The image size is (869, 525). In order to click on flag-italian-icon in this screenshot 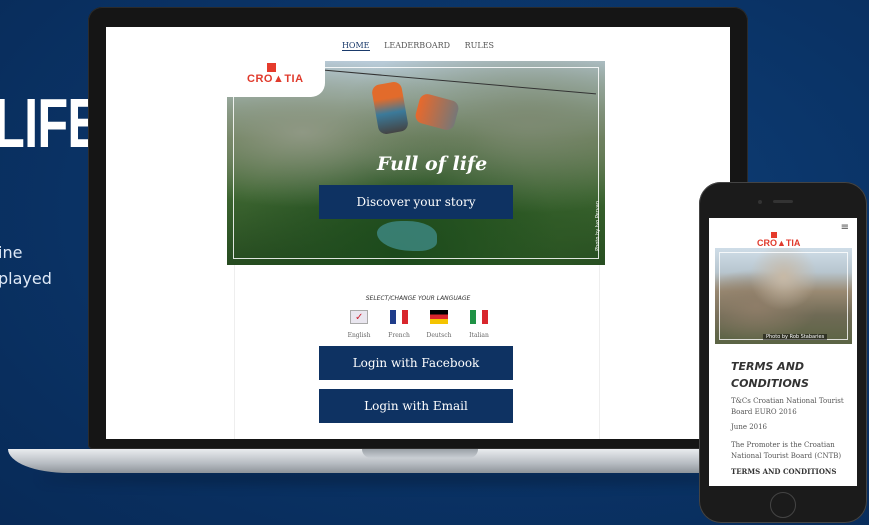, I will do `click(479, 317)`.